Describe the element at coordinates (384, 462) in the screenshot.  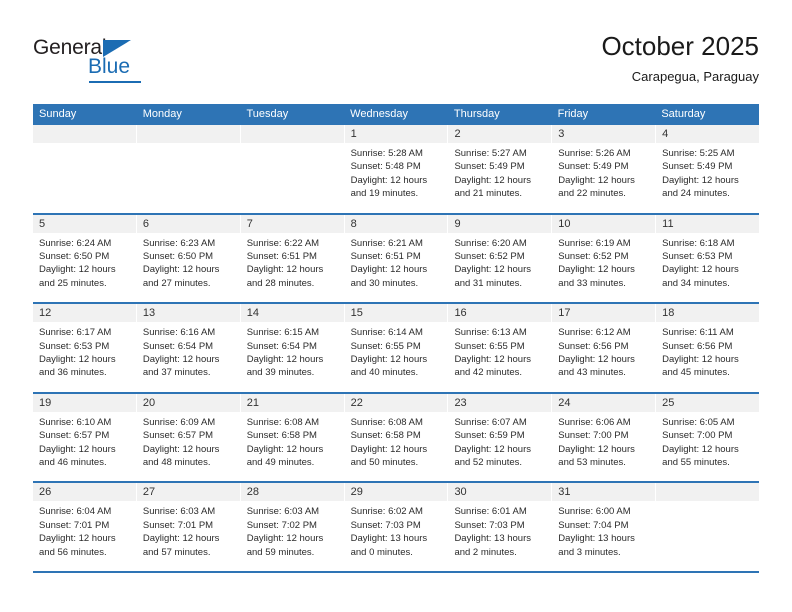
I see `day-detail-line: and 50 minutes.` at that location.